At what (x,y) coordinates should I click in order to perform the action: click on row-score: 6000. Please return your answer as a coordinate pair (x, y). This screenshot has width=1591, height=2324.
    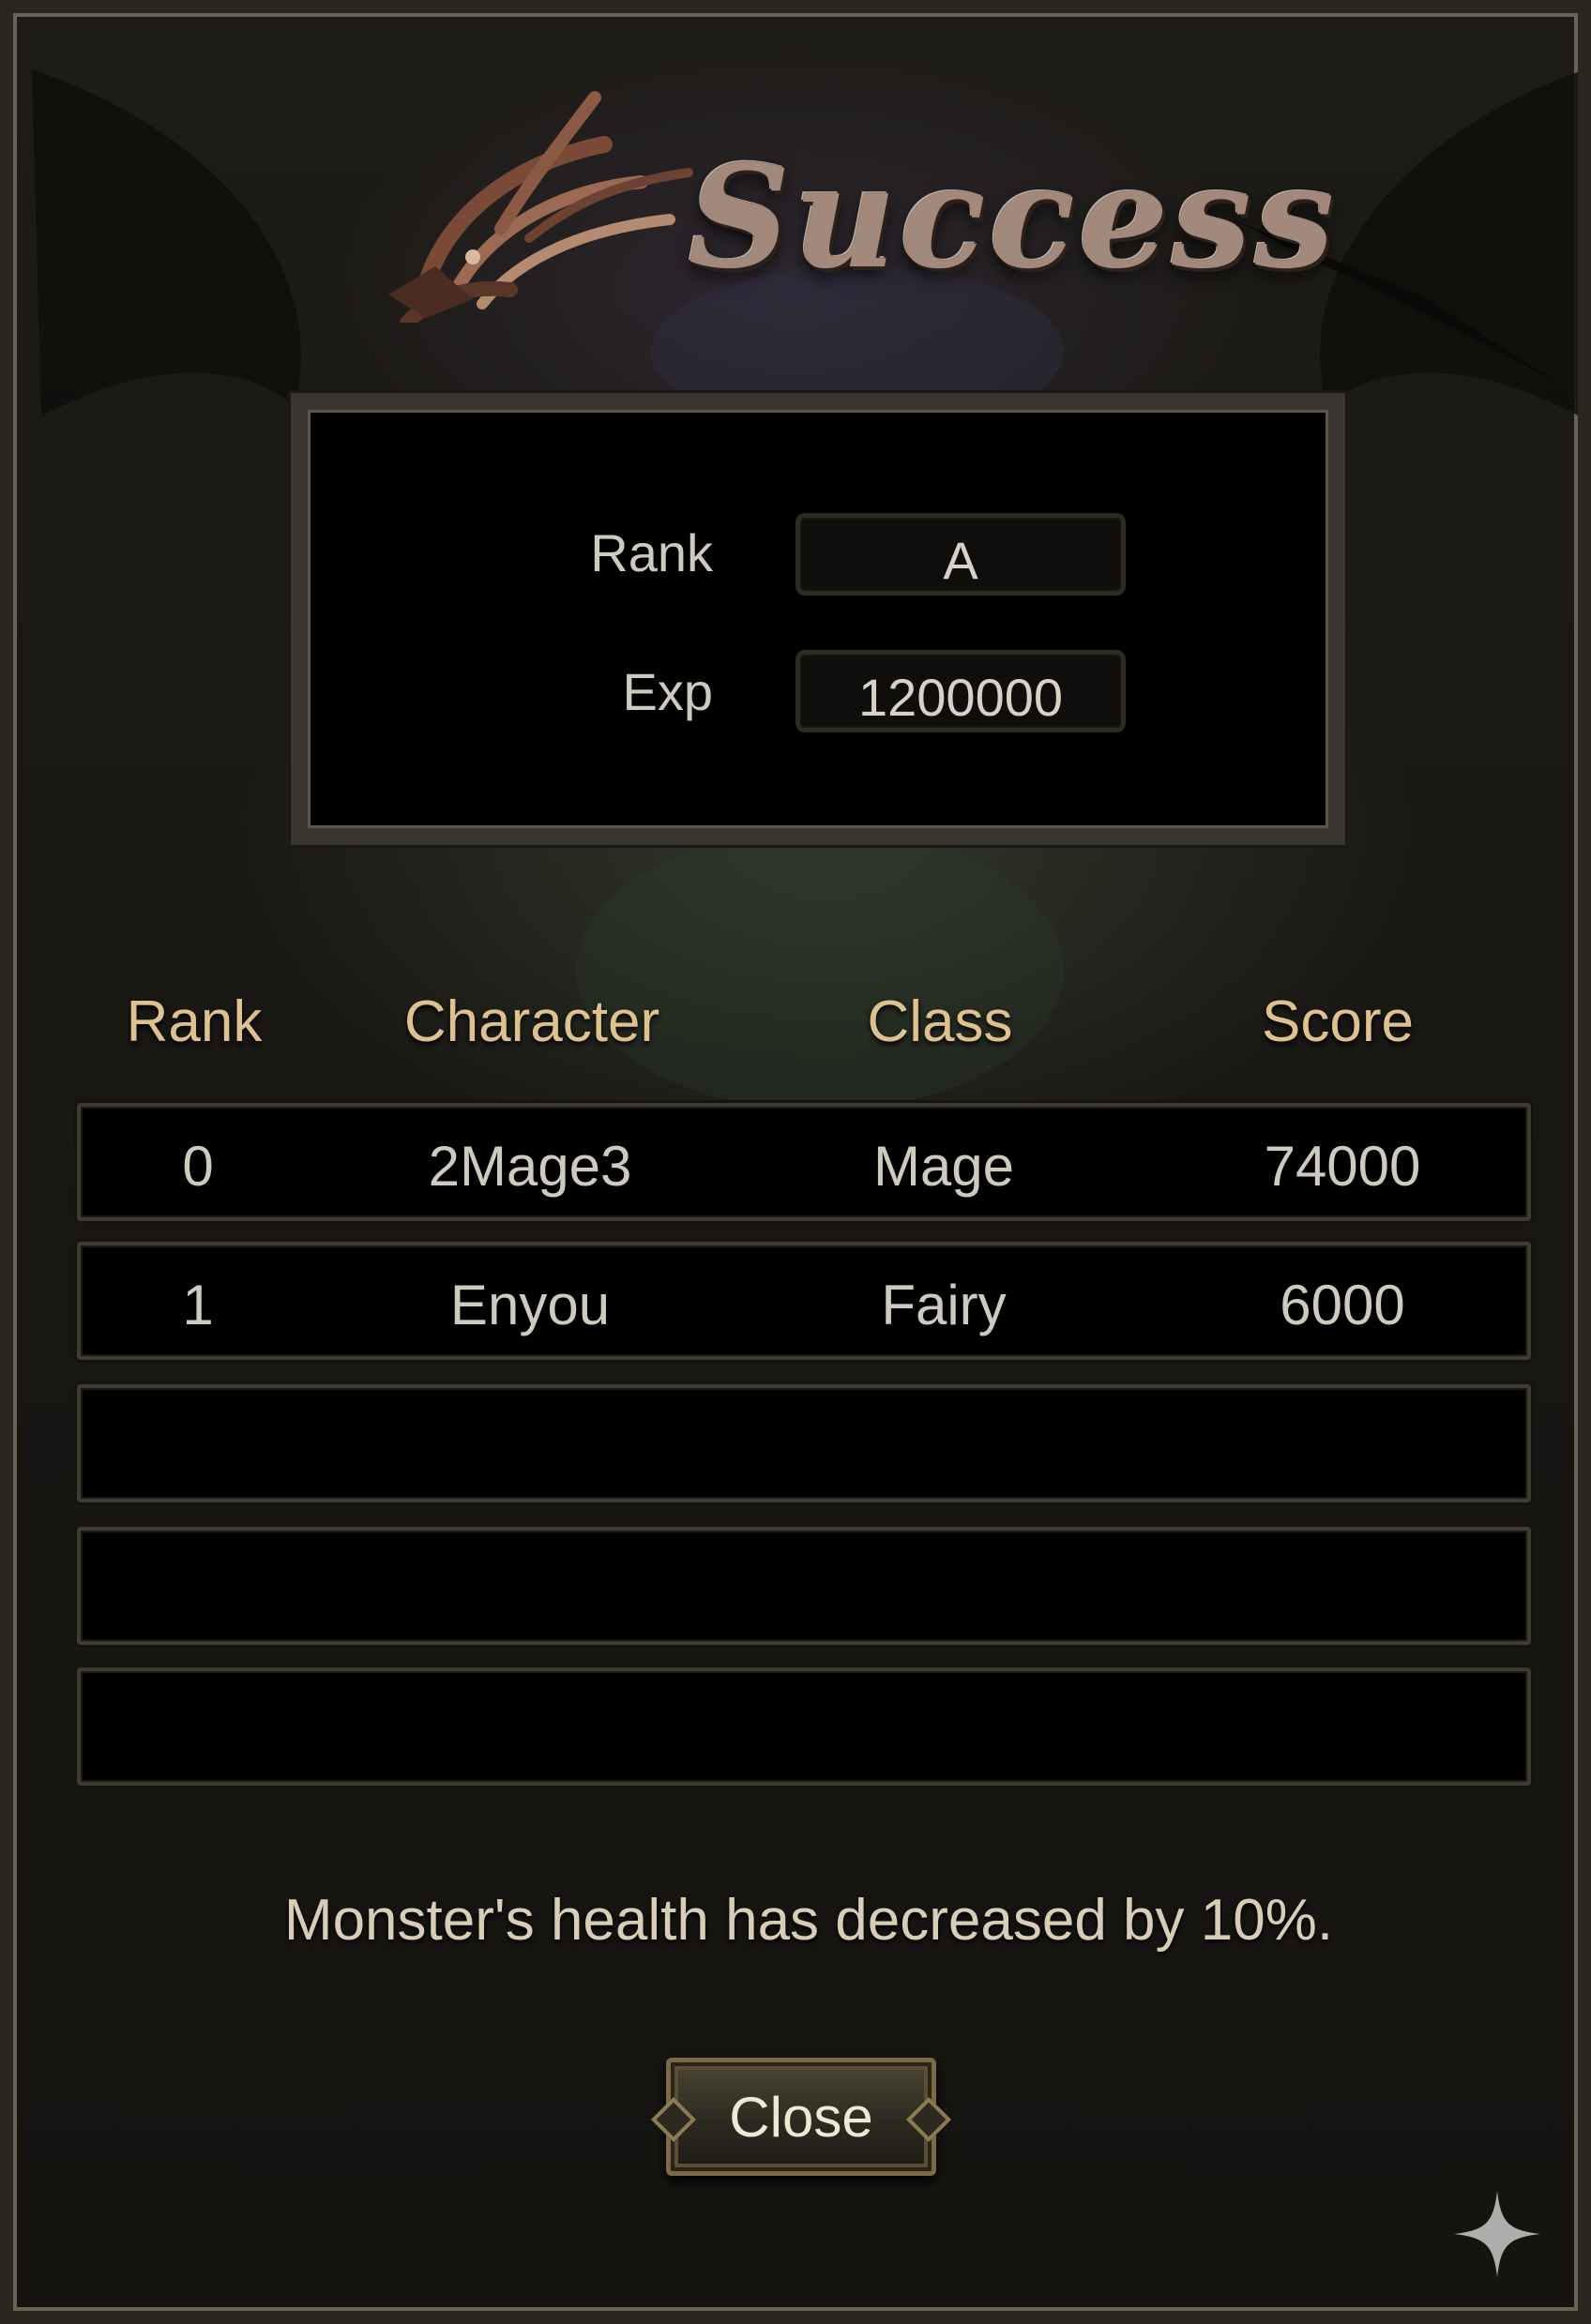
    Looking at the image, I should click on (1342, 1305).